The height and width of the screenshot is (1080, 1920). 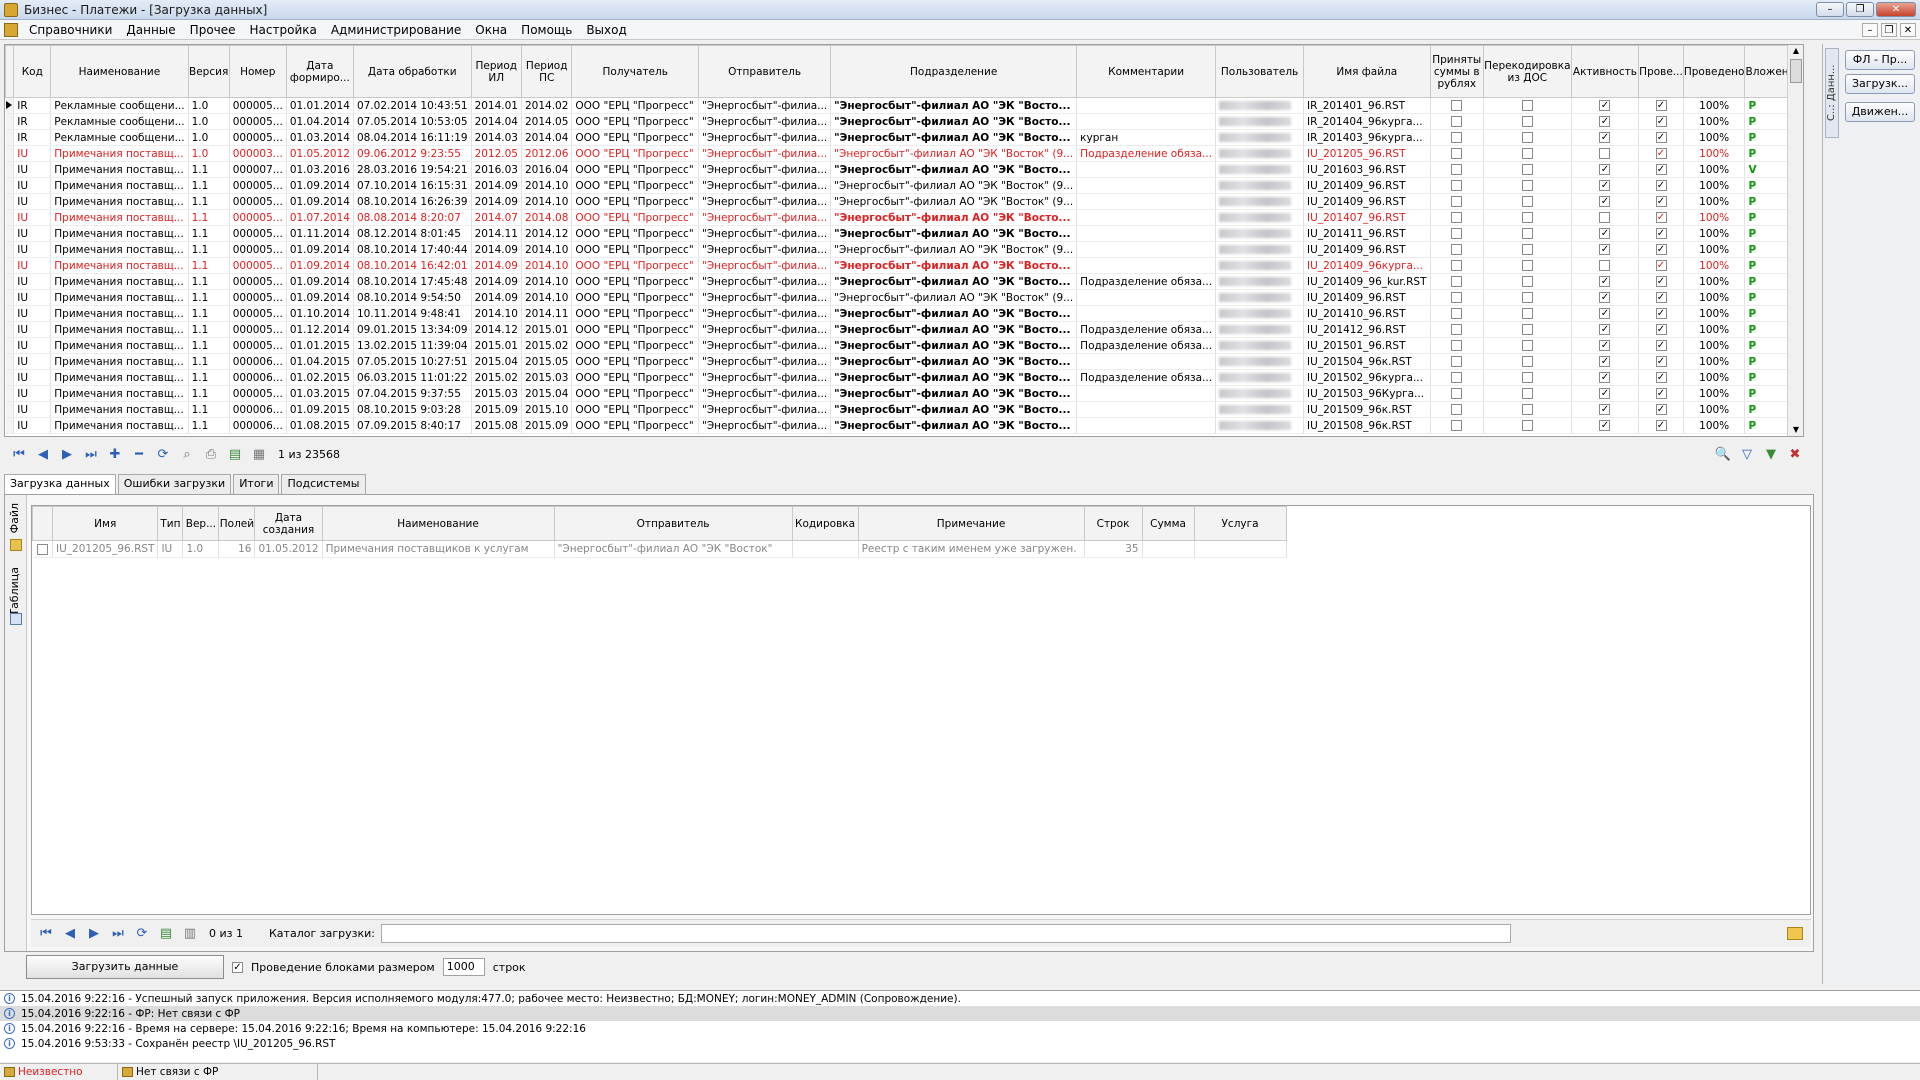 What do you see at coordinates (70, 30) in the screenshot?
I see `menu-references: Справочники` at bounding box center [70, 30].